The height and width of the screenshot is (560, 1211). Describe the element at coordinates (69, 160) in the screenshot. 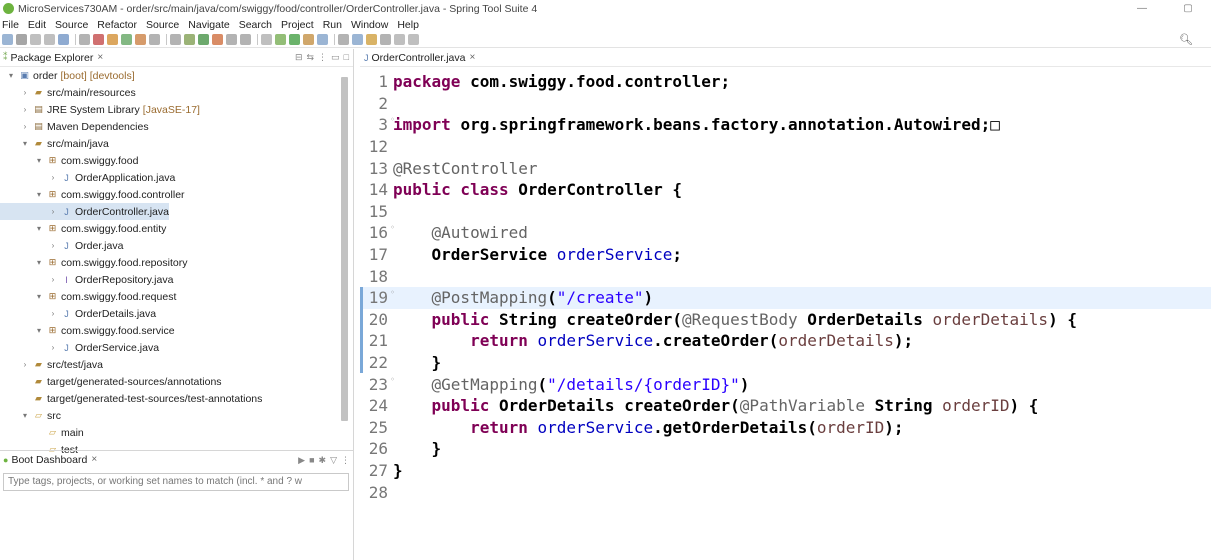

I see `tree-item: ▾ ⊞ com.swiggy.food` at that location.